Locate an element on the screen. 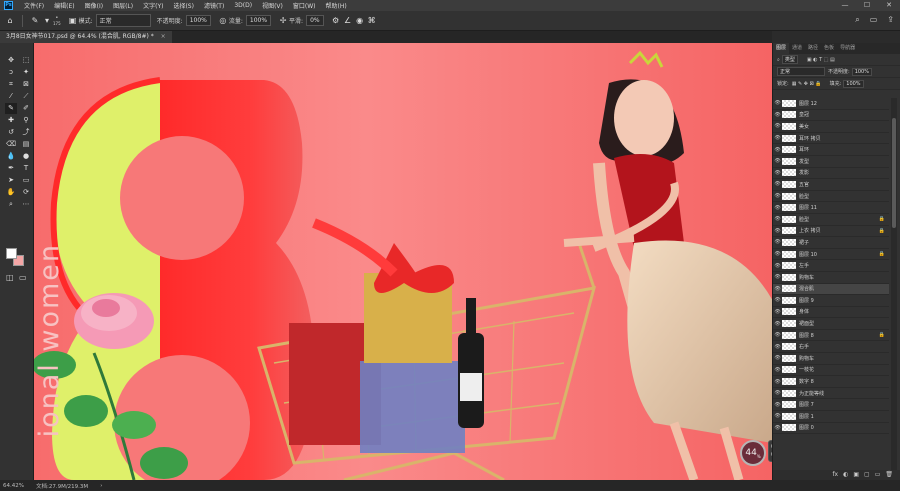 Image resolution: width=900 pixels, height=491 pixels. mode-select: 正常 is located at coordinates (123, 20).